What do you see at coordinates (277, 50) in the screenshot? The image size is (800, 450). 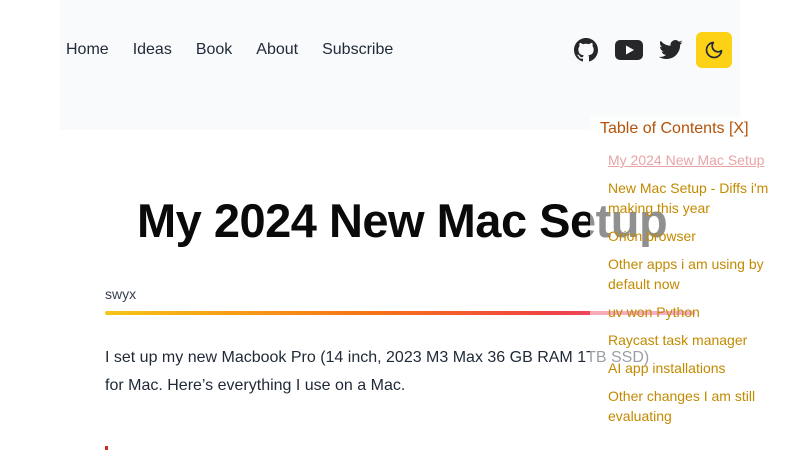 I see `nav-about: About` at bounding box center [277, 50].